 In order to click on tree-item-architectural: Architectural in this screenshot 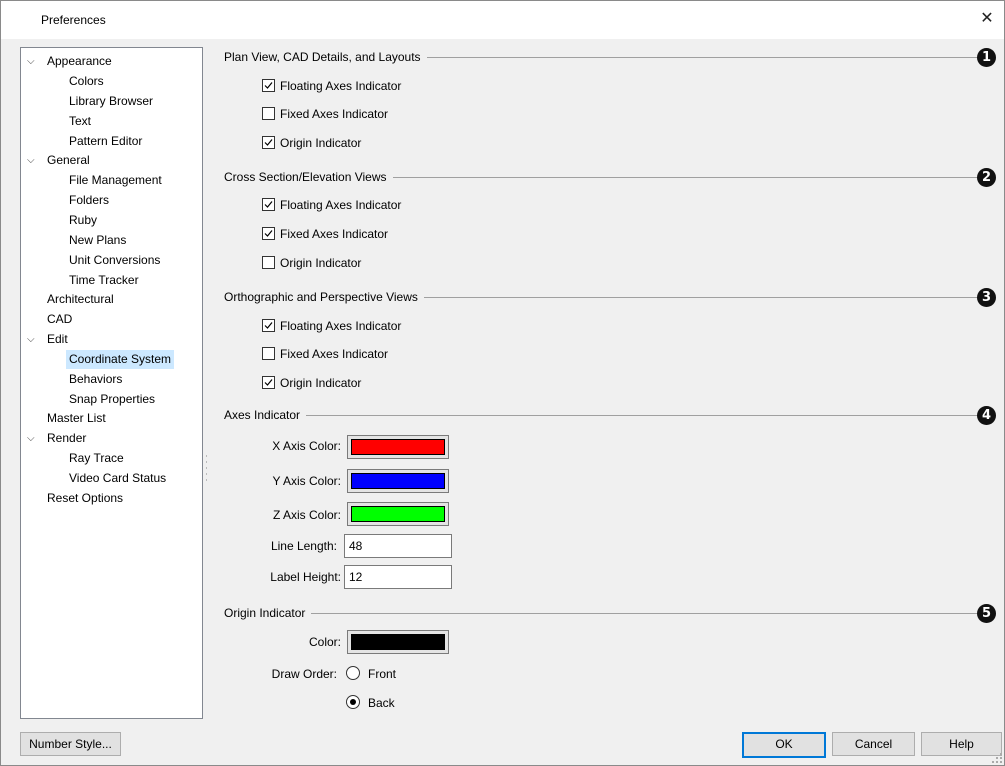, I will do `click(69, 299)`.